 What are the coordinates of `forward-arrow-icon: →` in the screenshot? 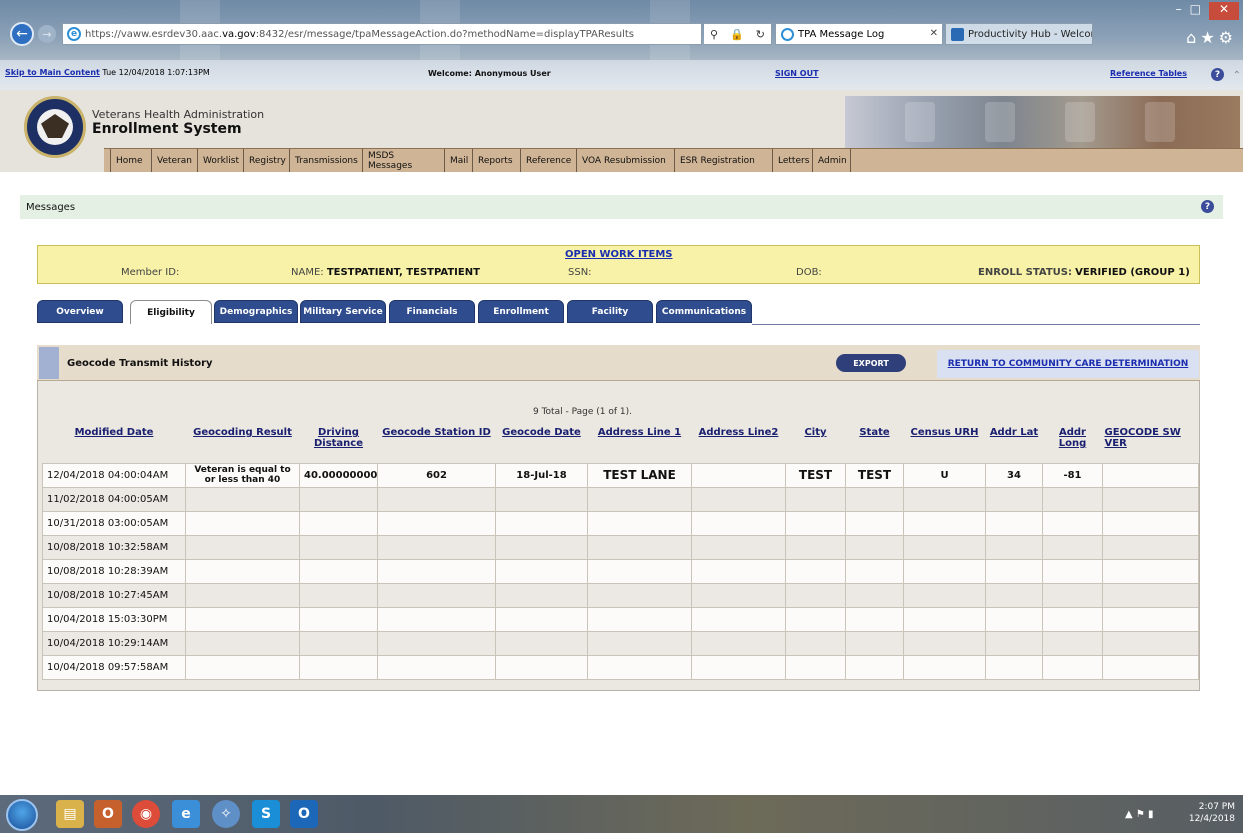 It's located at (47, 34).